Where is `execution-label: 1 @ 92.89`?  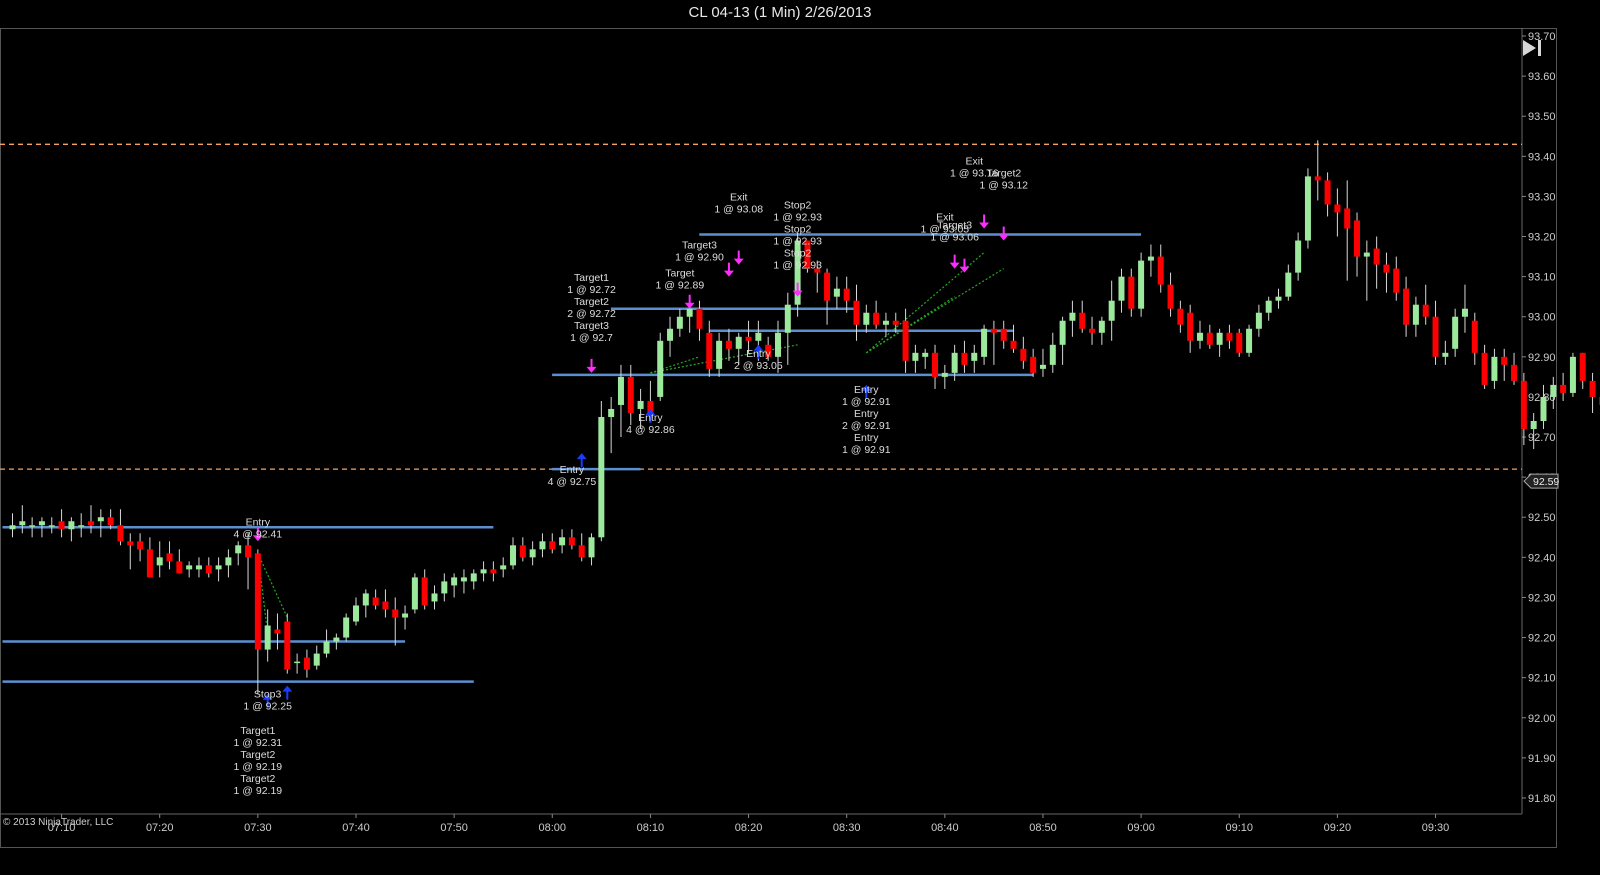
execution-label: 1 @ 92.89 is located at coordinates (680, 286).